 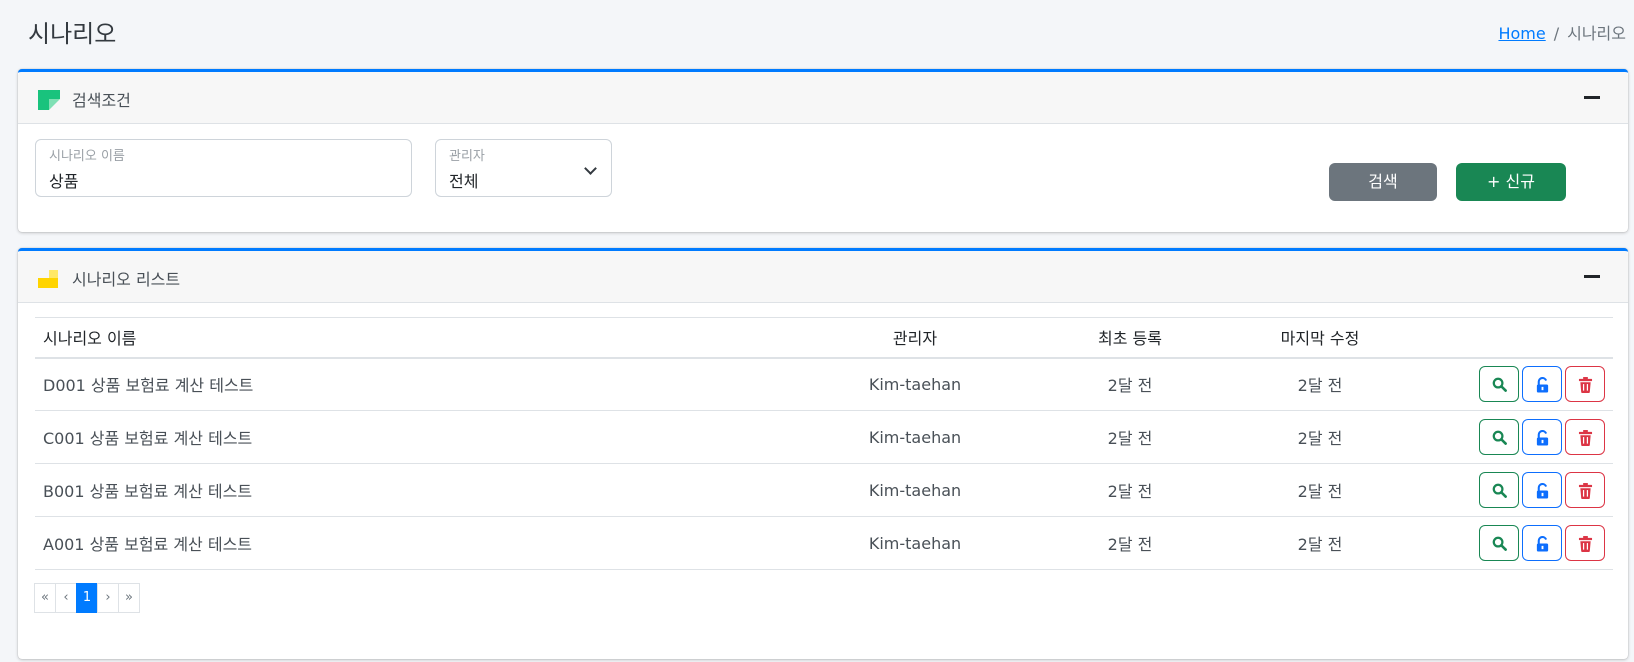 What do you see at coordinates (915, 338) in the screenshot?
I see `column-header-manager: 관리자` at bounding box center [915, 338].